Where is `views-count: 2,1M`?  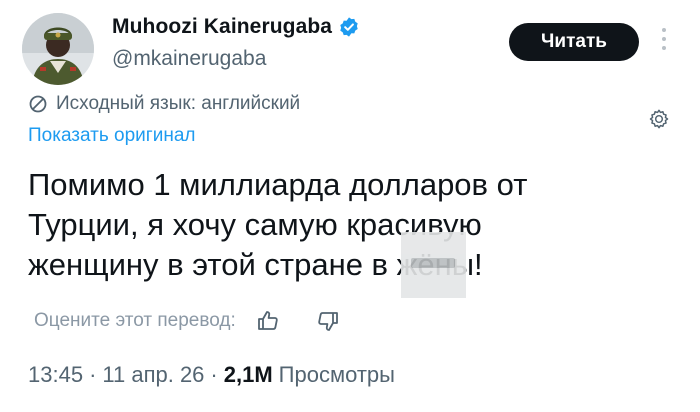
views-count: 2,1M is located at coordinates (248, 374).